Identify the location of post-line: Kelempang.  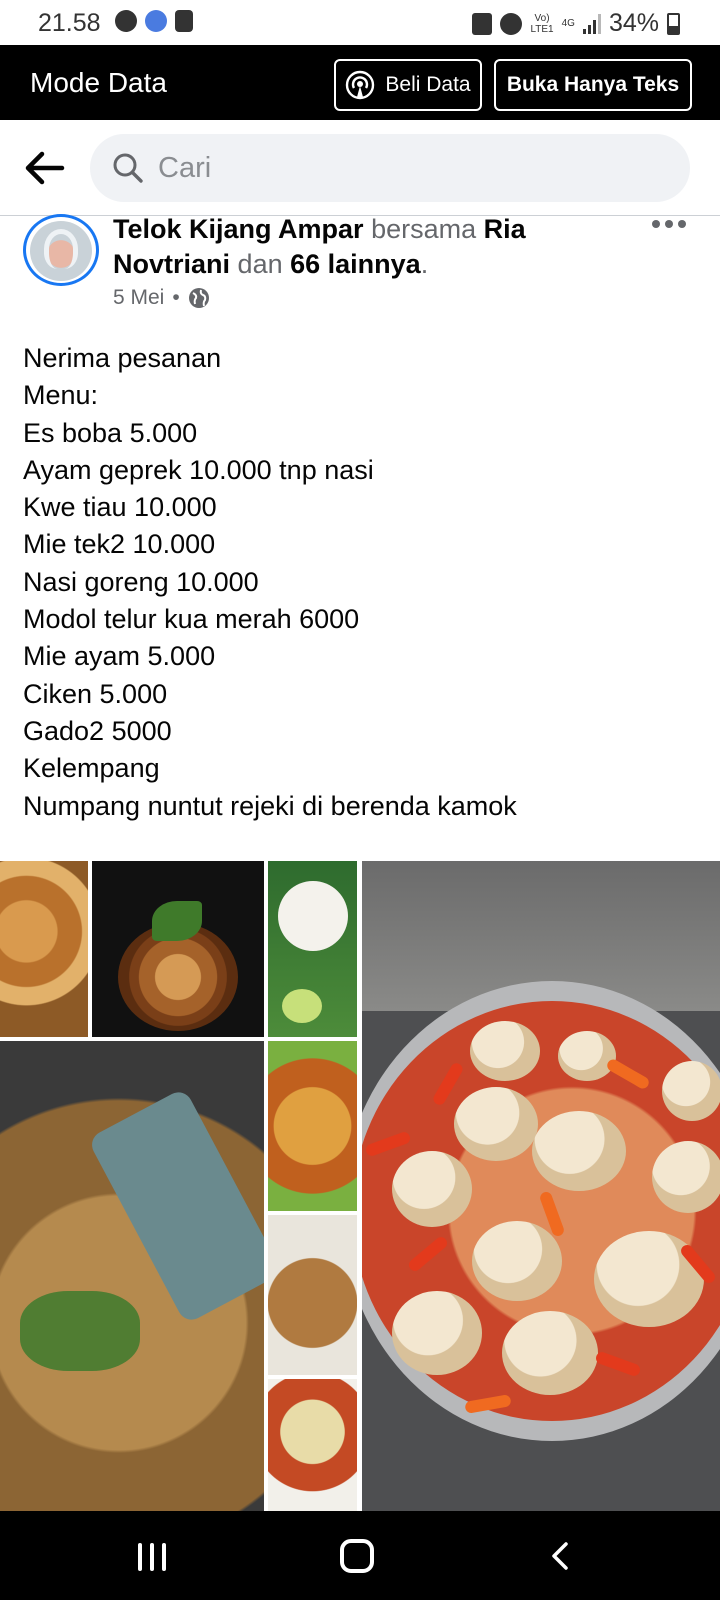
(91, 768).